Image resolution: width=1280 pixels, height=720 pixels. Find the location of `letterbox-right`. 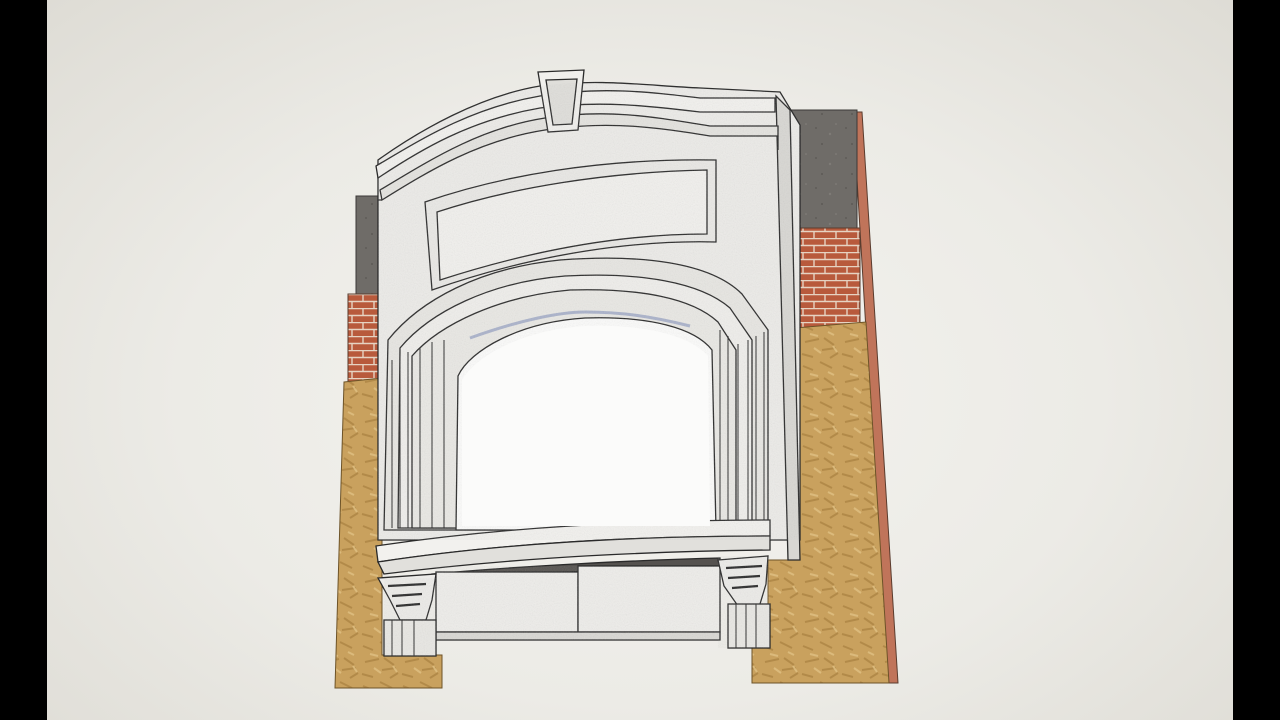

letterbox-right is located at coordinates (1256, 360).